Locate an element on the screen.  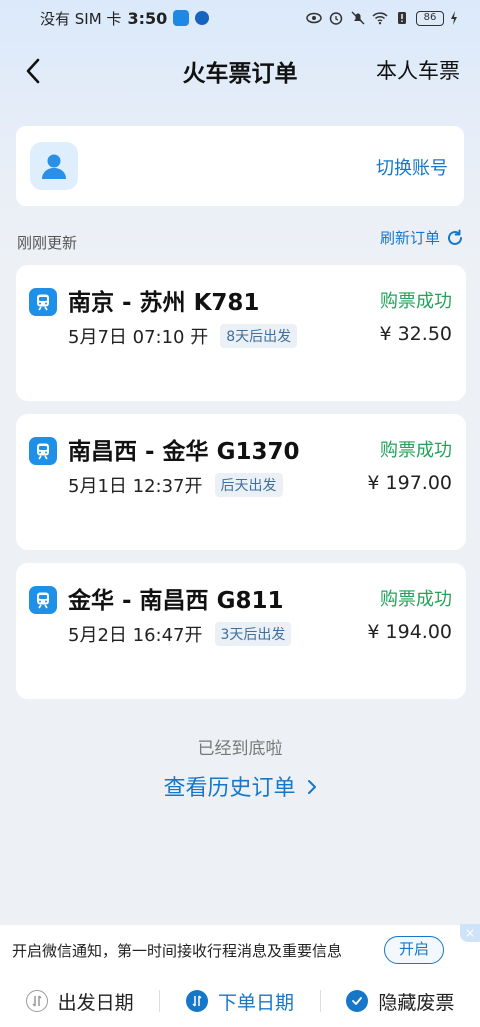
departure-info: 5月1日 12:37开 后天出发 is located at coordinates (175, 485).